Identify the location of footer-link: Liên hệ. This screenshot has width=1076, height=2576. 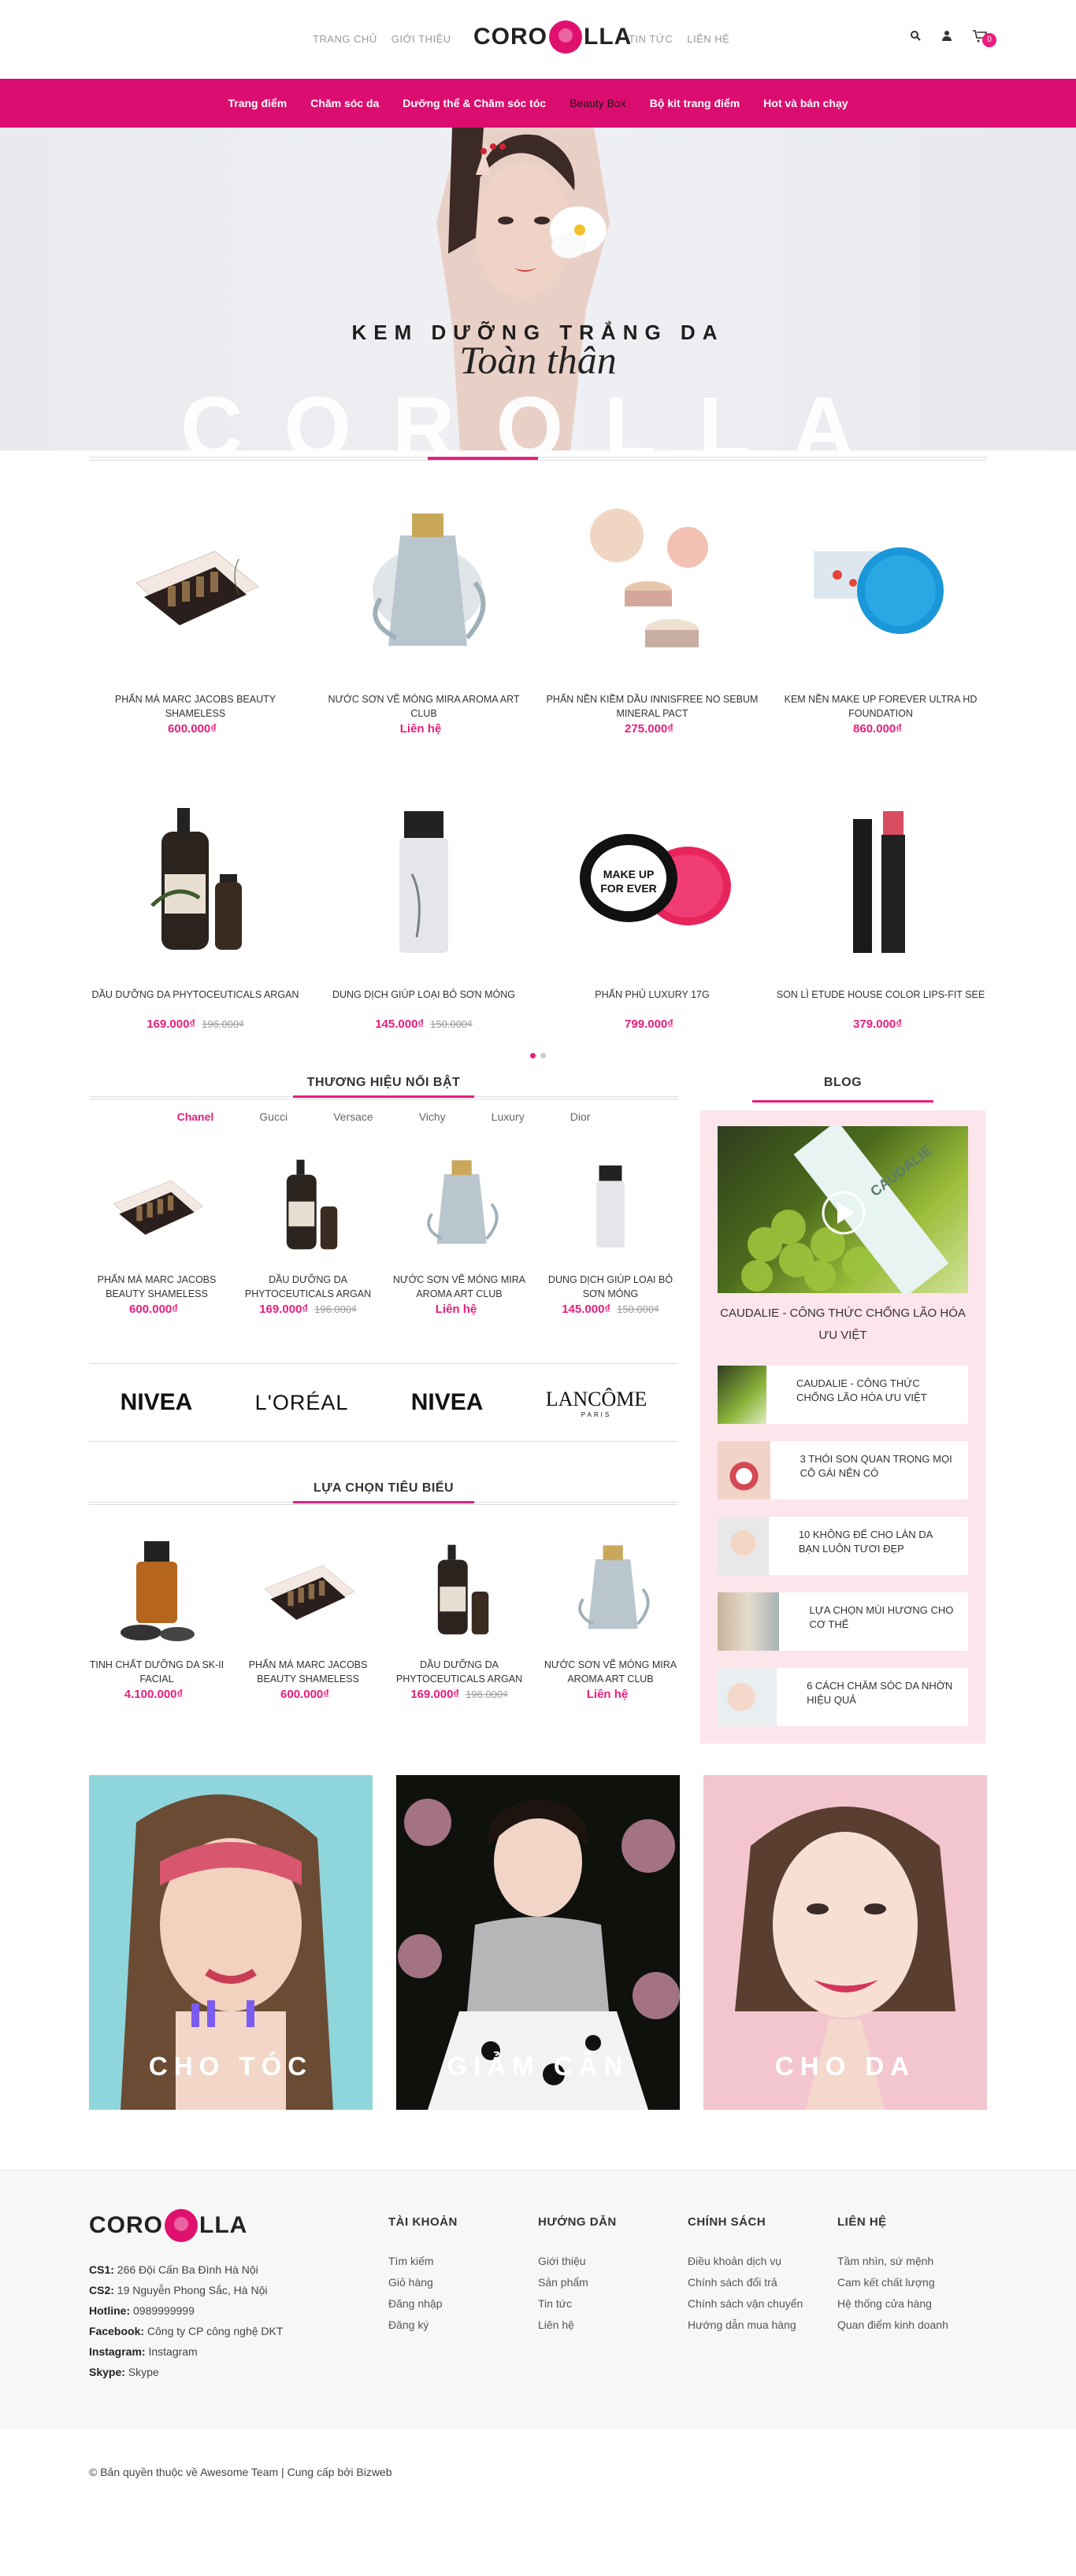
(613, 2325).